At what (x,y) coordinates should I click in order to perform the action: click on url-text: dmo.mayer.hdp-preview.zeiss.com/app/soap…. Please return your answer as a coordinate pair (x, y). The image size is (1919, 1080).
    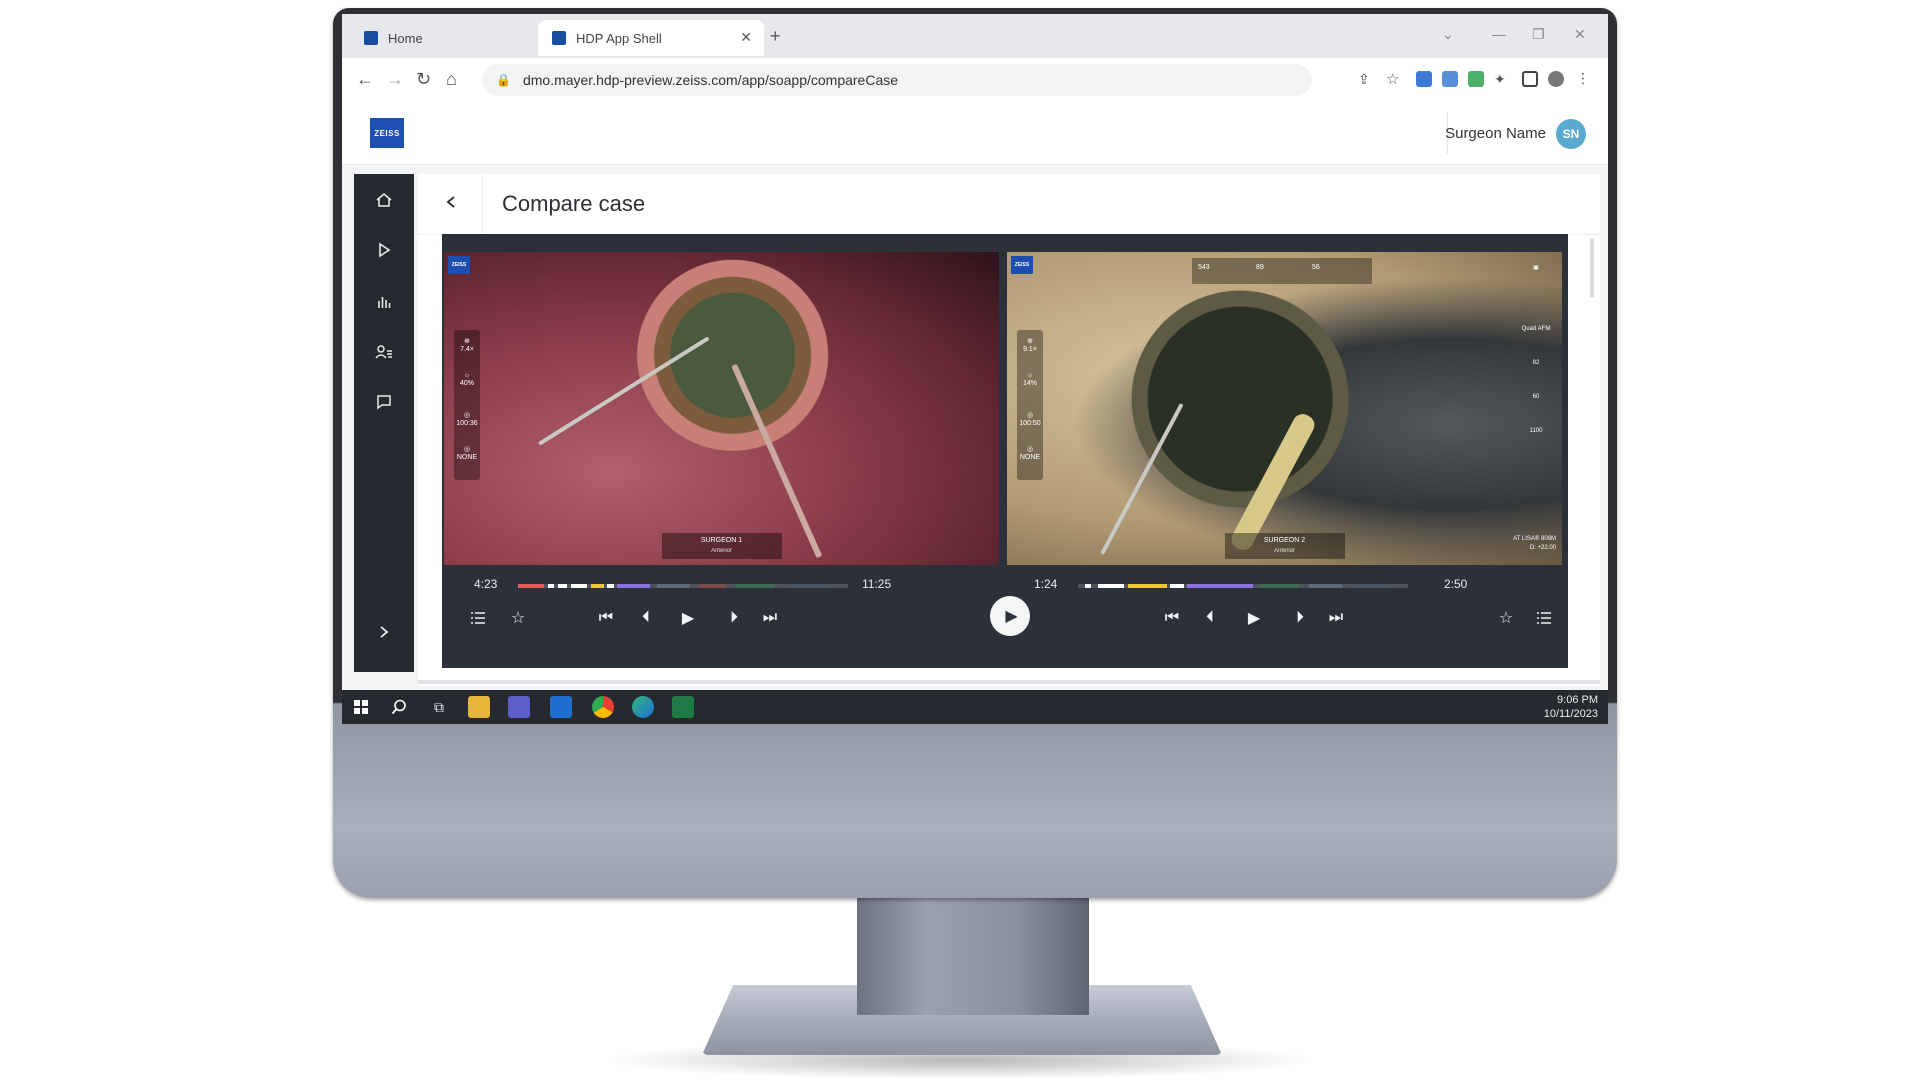
    Looking at the image, I should click on (710, 80).